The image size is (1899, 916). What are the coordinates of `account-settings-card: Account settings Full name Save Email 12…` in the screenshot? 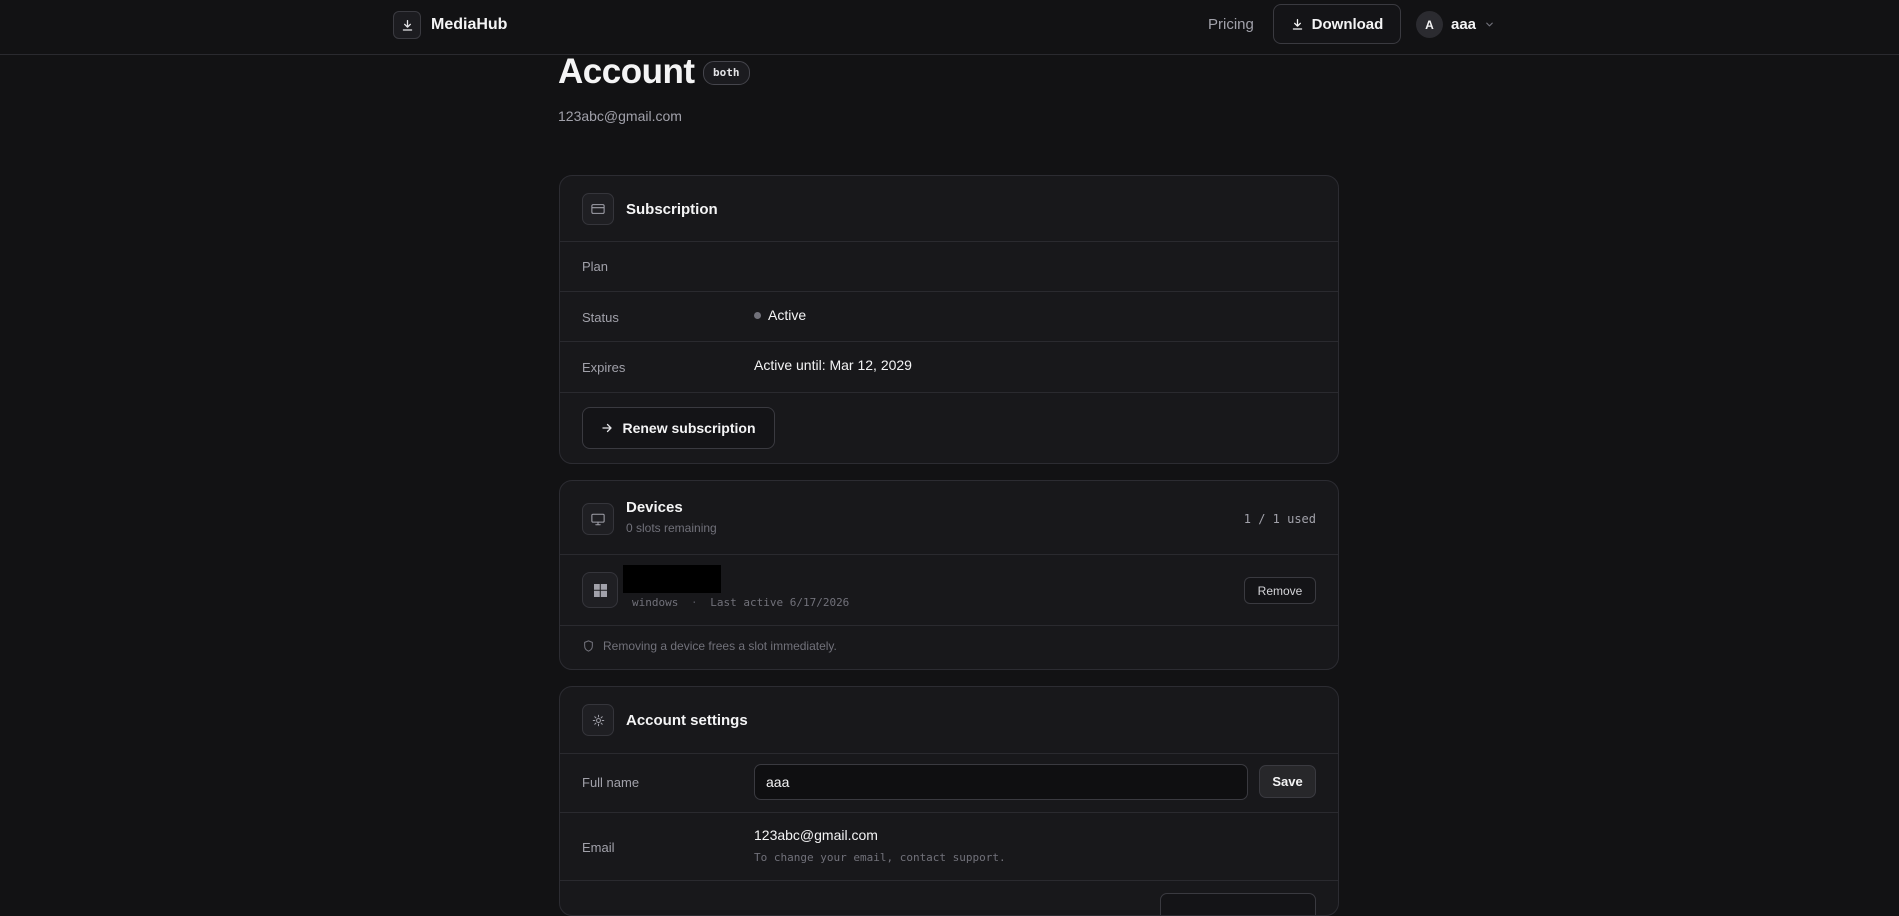 It's located at (949, 801).